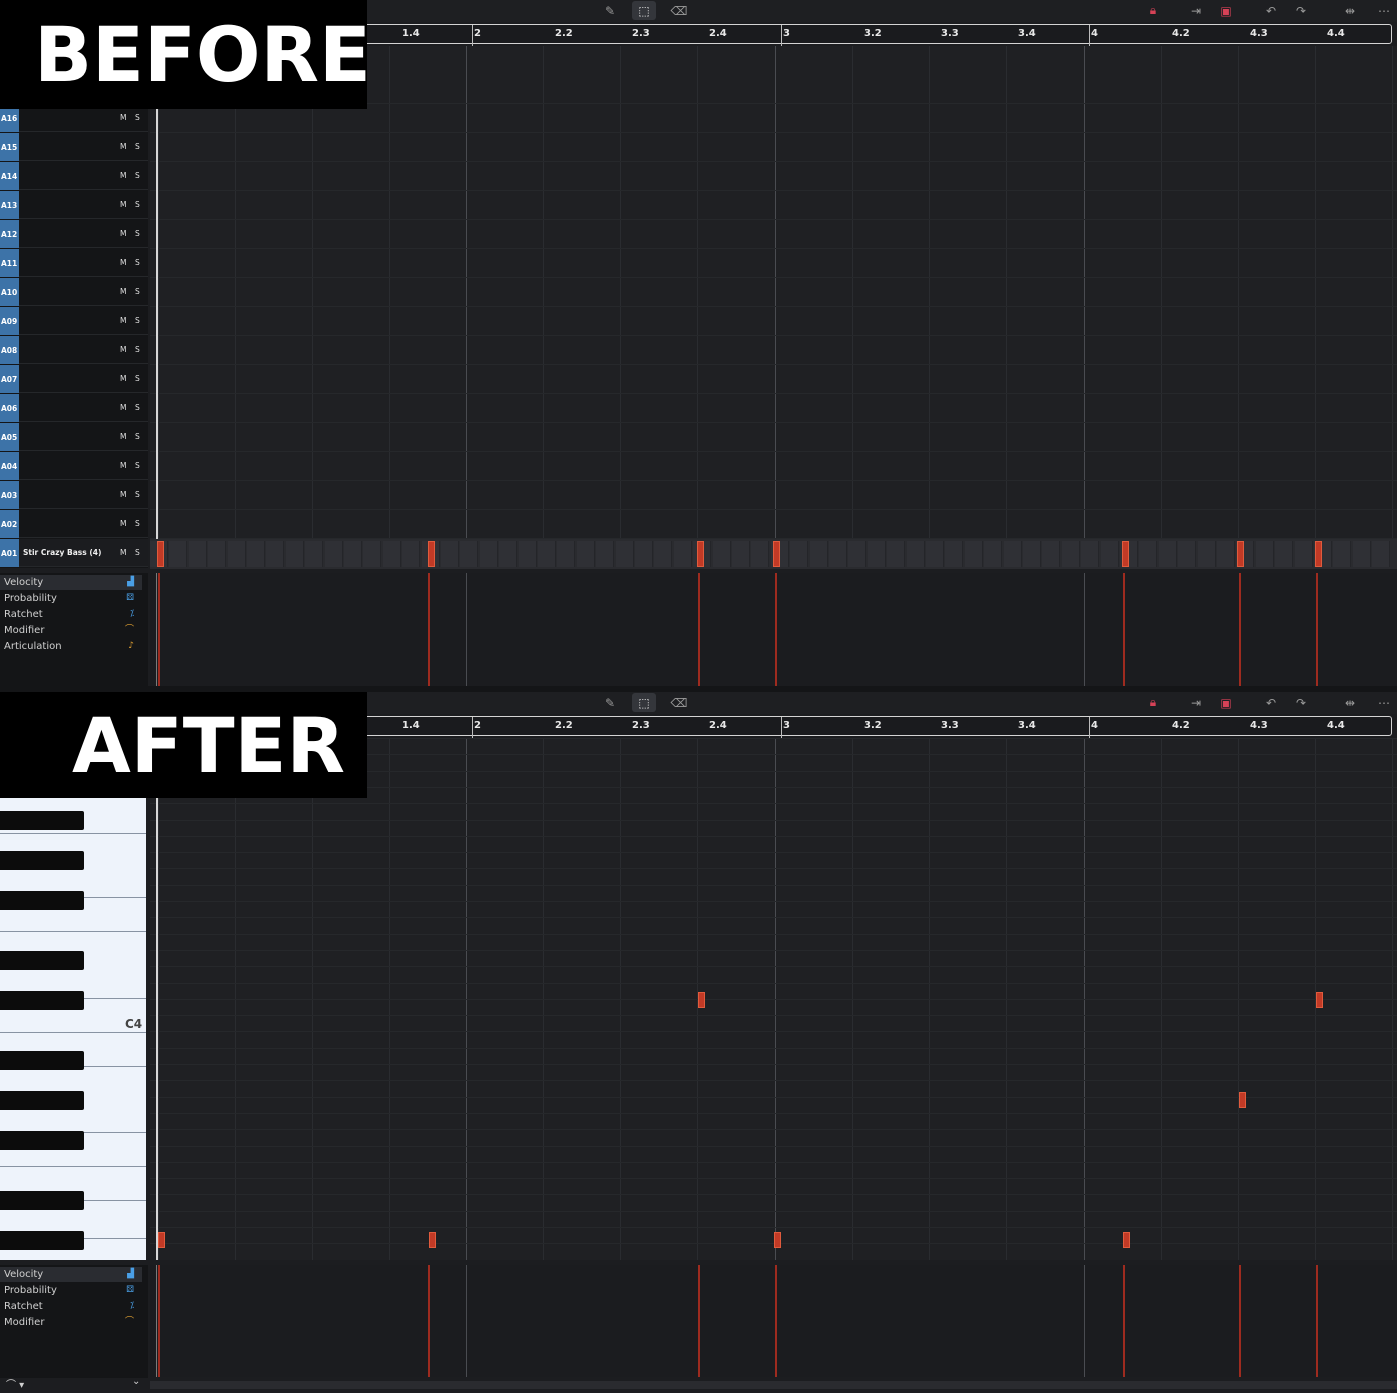  I want to click on track-row: A06 M S, so click(74, 408).